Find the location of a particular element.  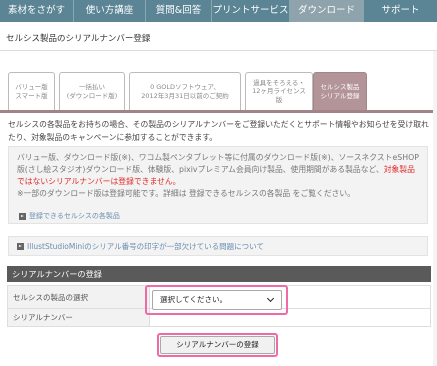

product-select: 選択してください。 is located at coordinates (217, 300).